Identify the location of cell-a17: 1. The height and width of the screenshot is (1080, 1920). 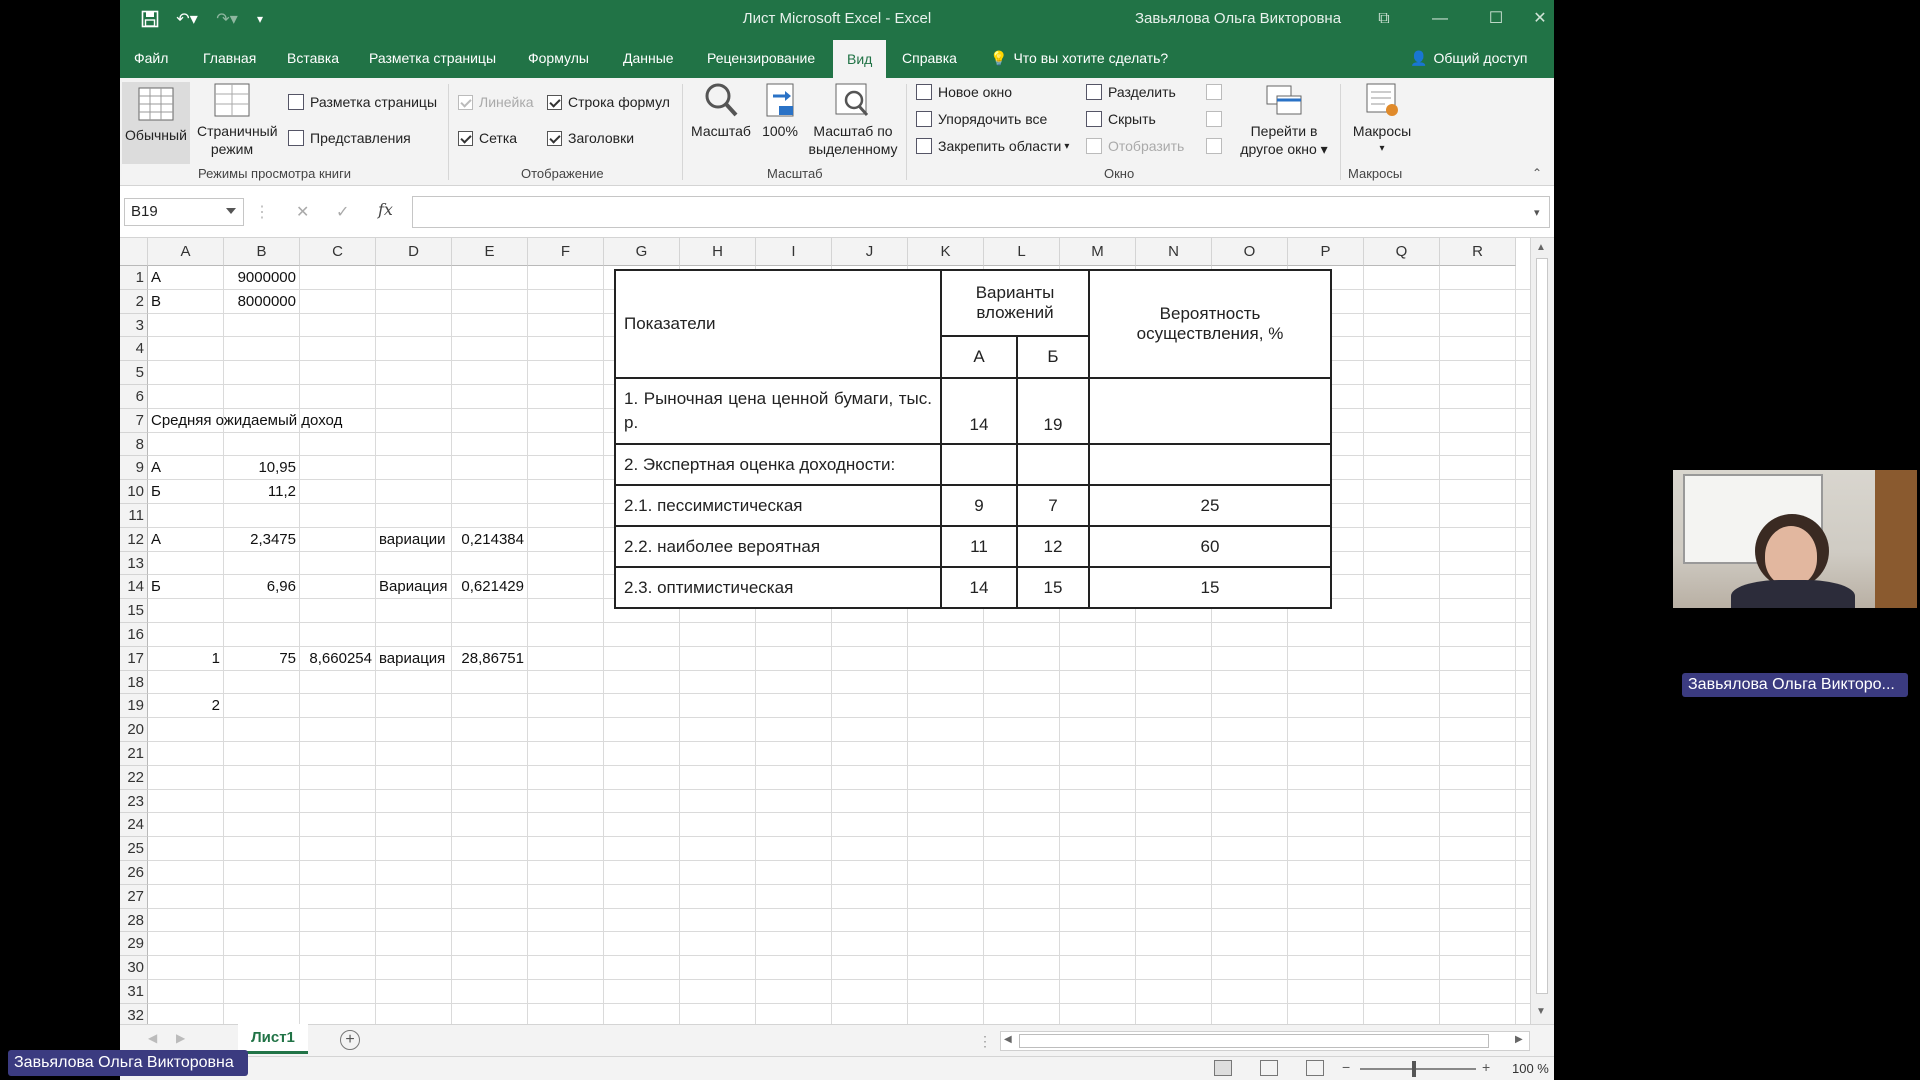
(184, 658).